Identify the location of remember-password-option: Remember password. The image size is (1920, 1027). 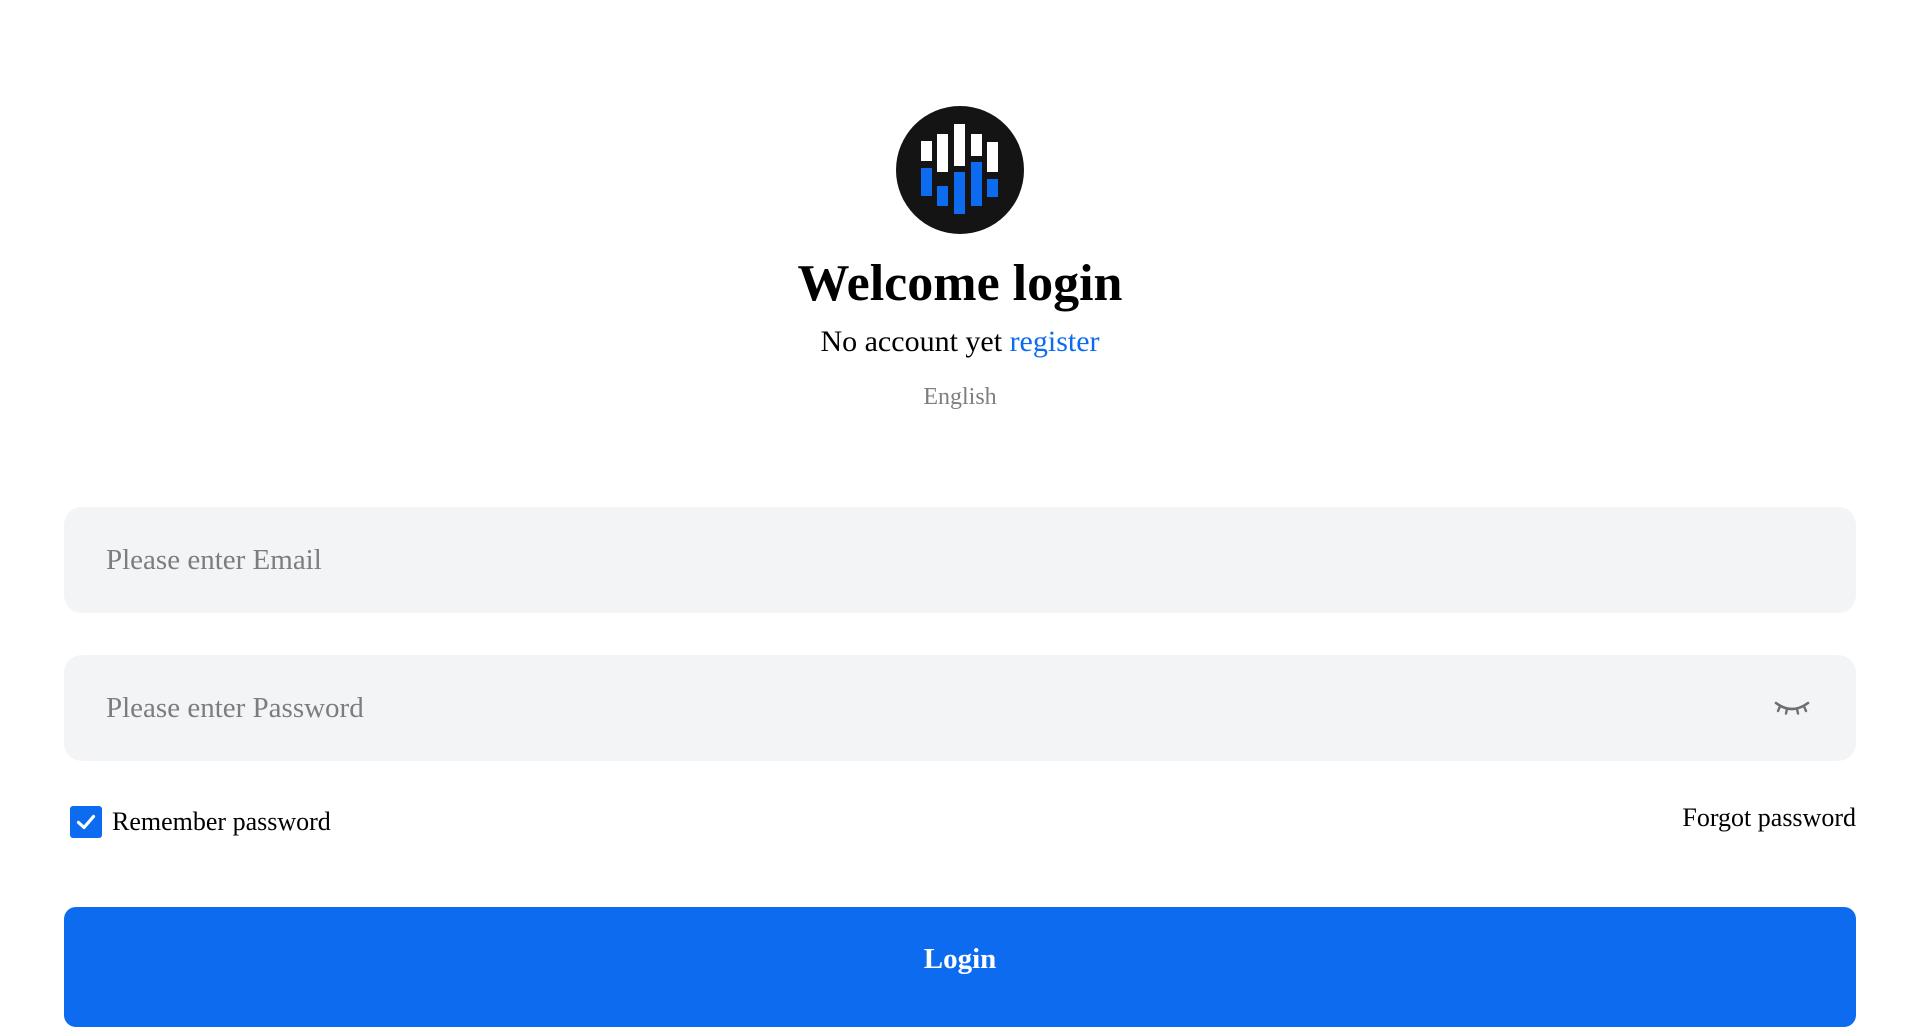
(200, 822).